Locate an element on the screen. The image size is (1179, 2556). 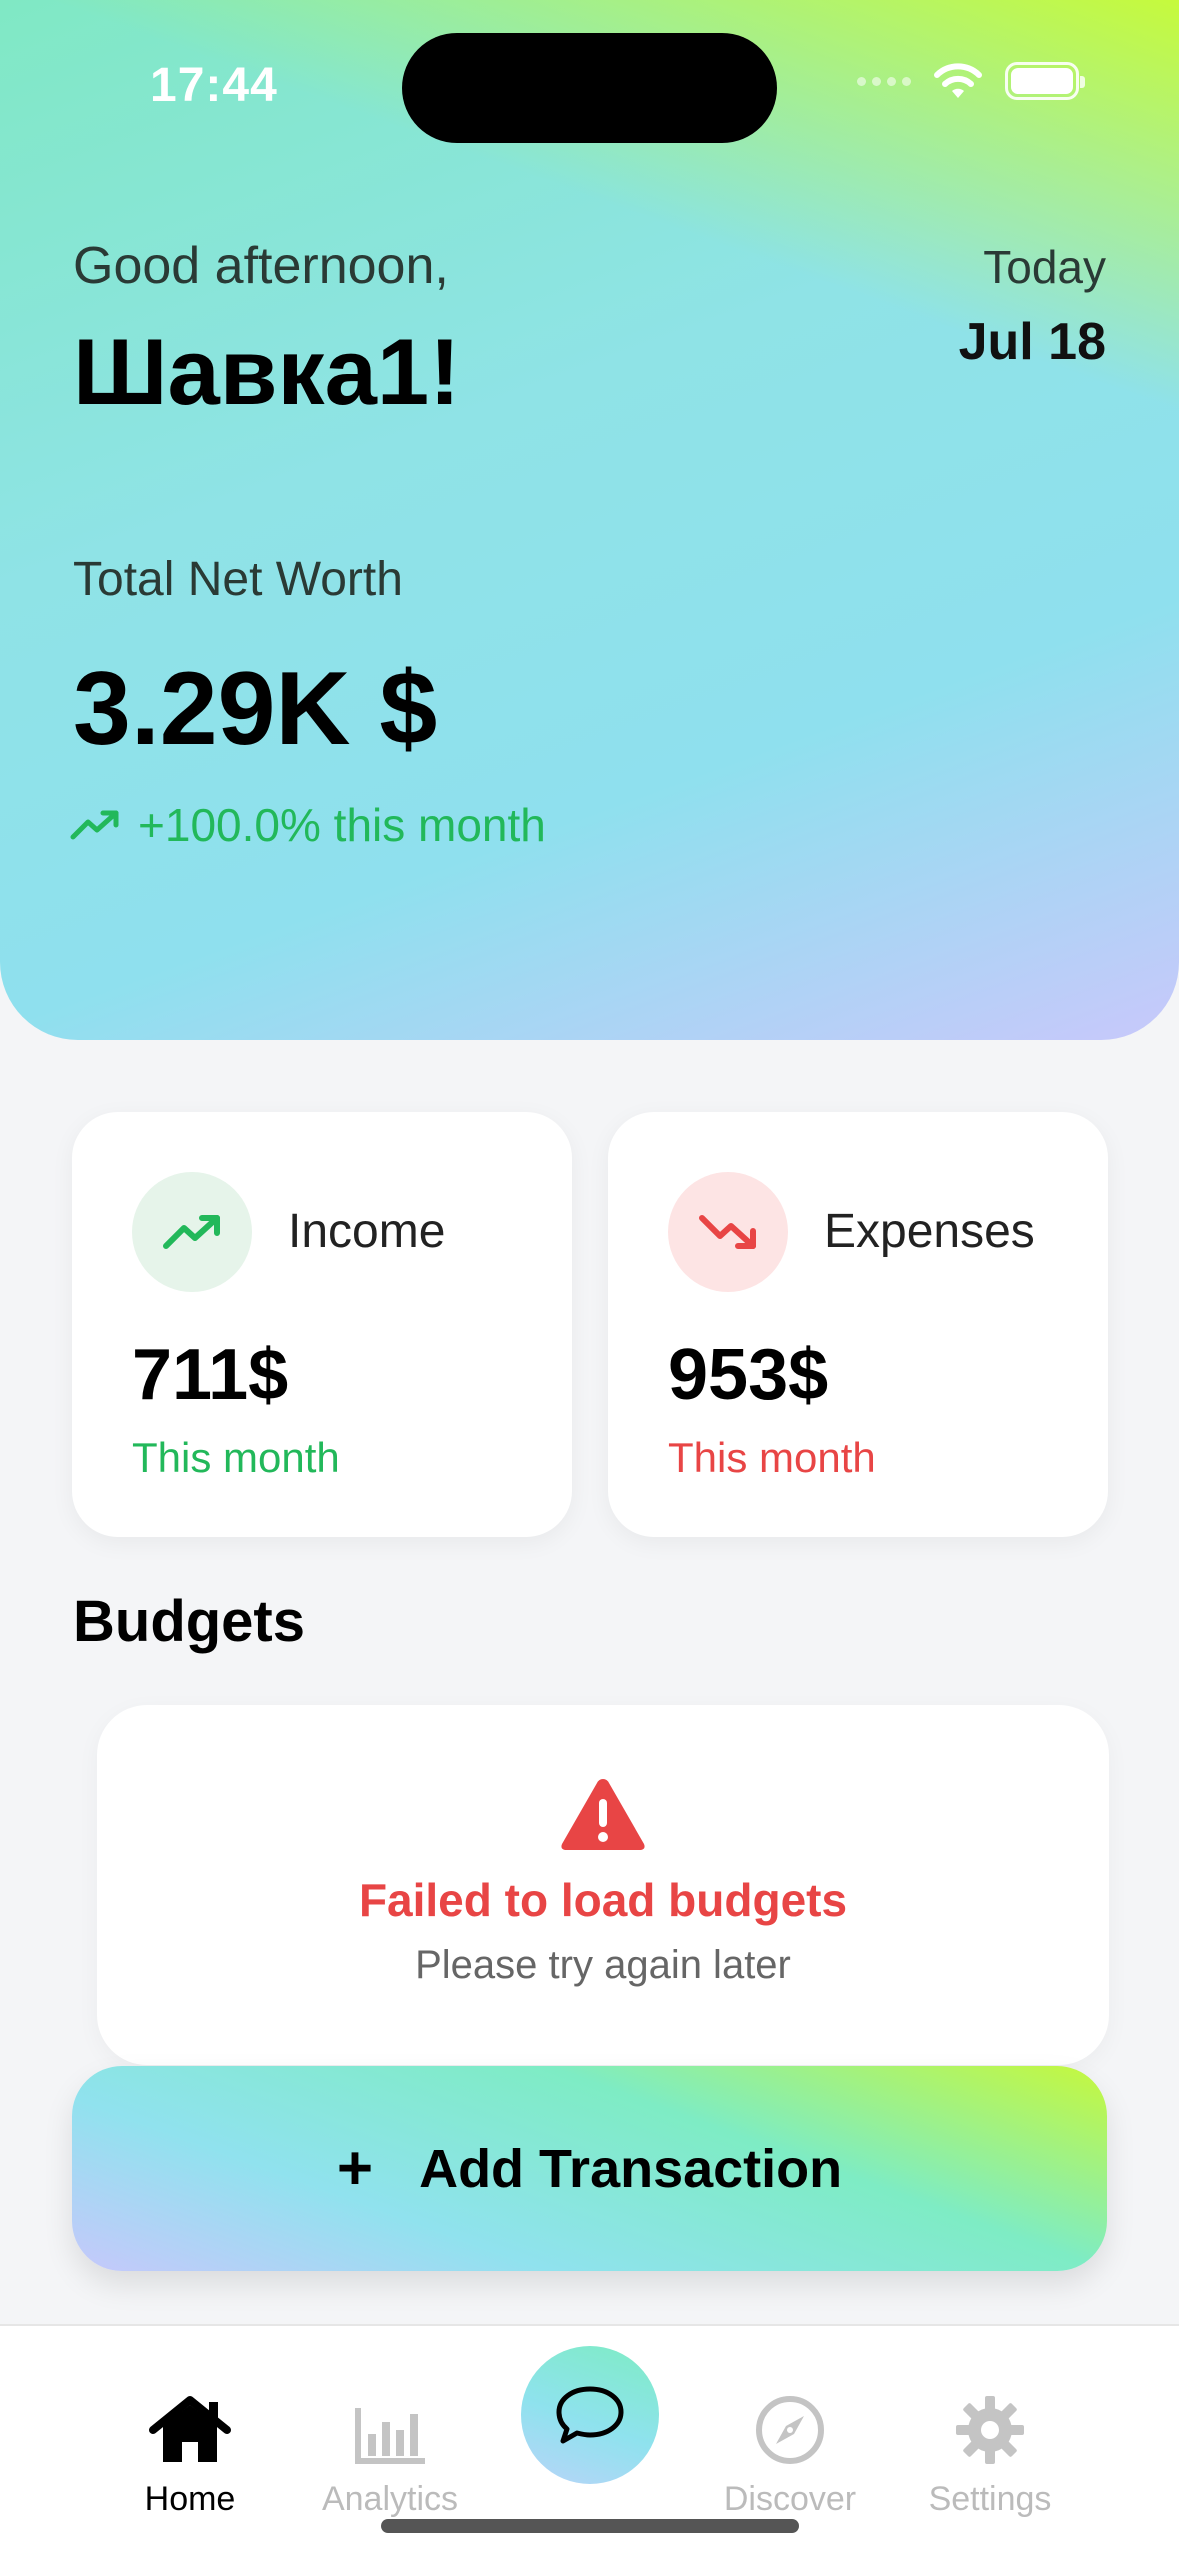
home-icon is located at coordinates (190, 2429).